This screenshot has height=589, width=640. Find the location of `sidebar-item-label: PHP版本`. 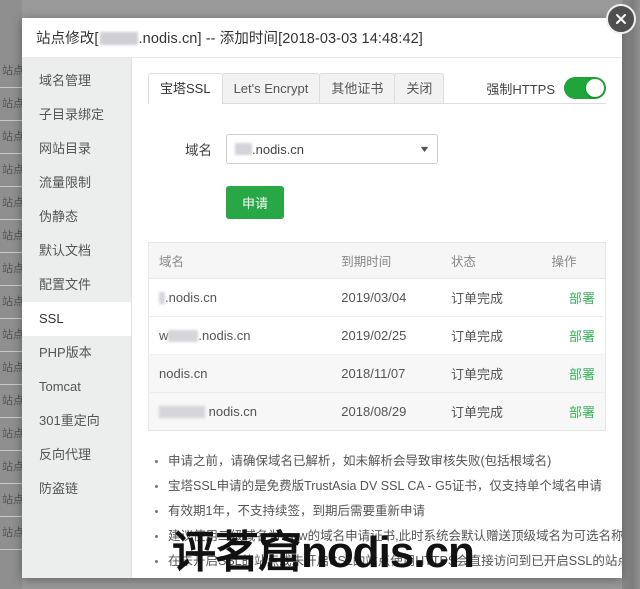

sidebar-item-label: PHP版本 is located at coordinates (65, 352).